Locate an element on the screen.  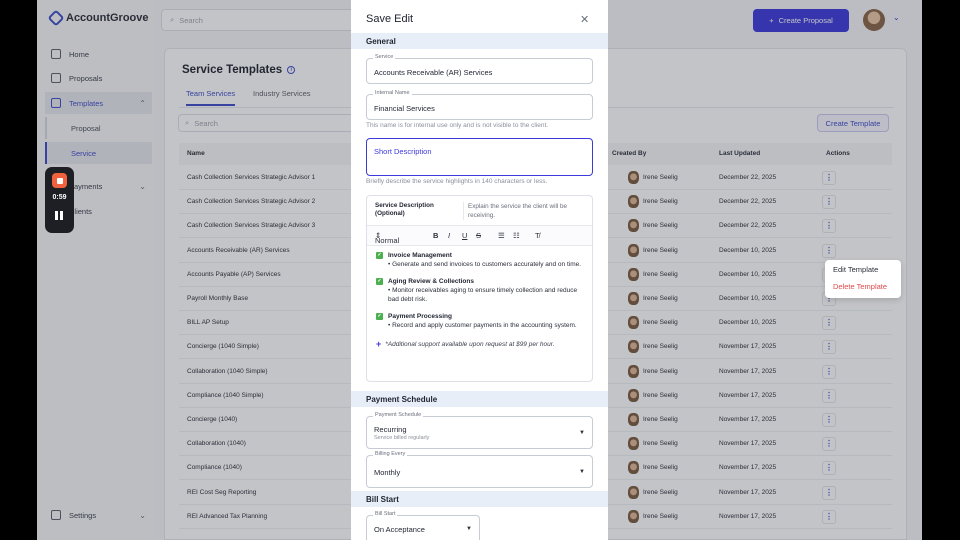
field-label: Internal Name is located at coordinates (392, 93).